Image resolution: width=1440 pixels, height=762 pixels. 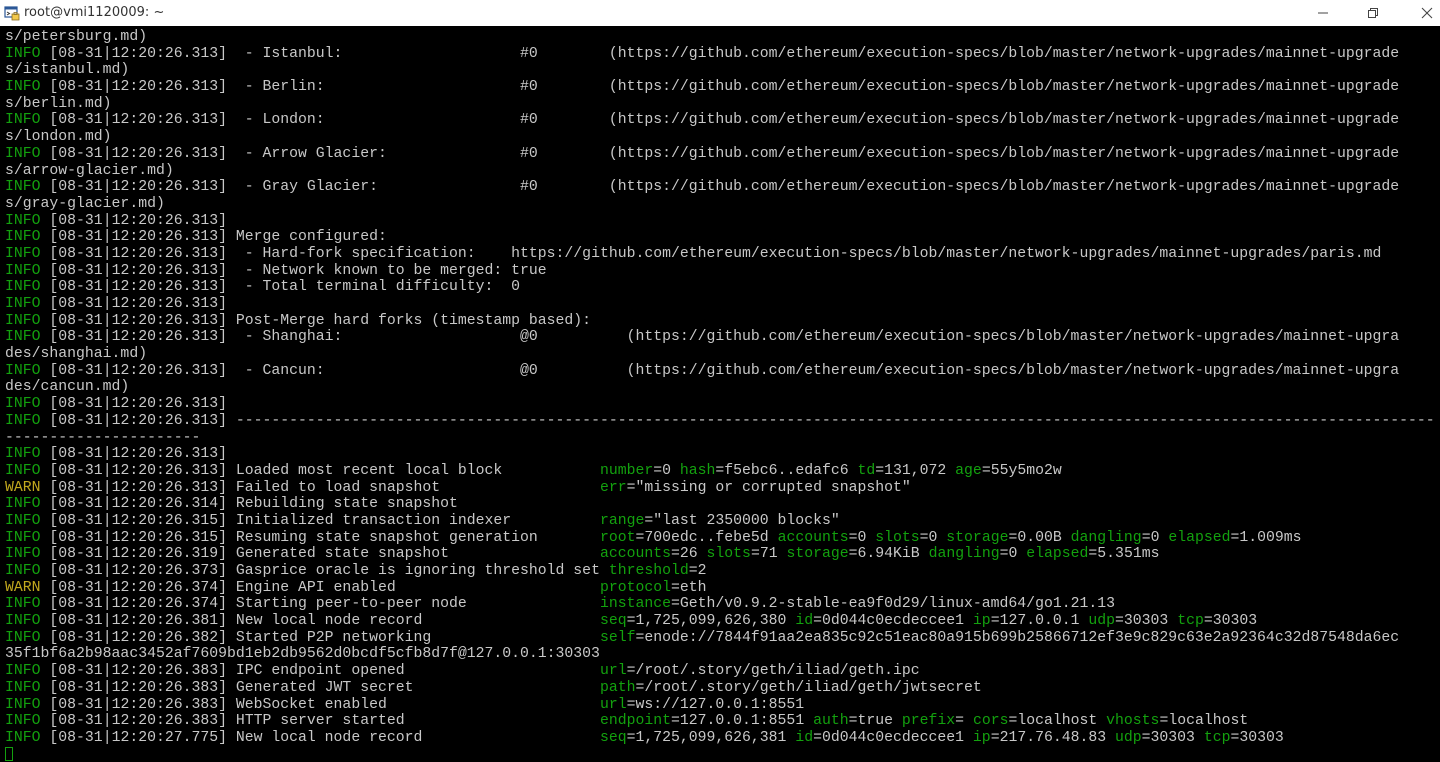 What do you see at coordinates (968, 470) in the screenshot?
I see `field-key: age` at bounding box center [968, 470].